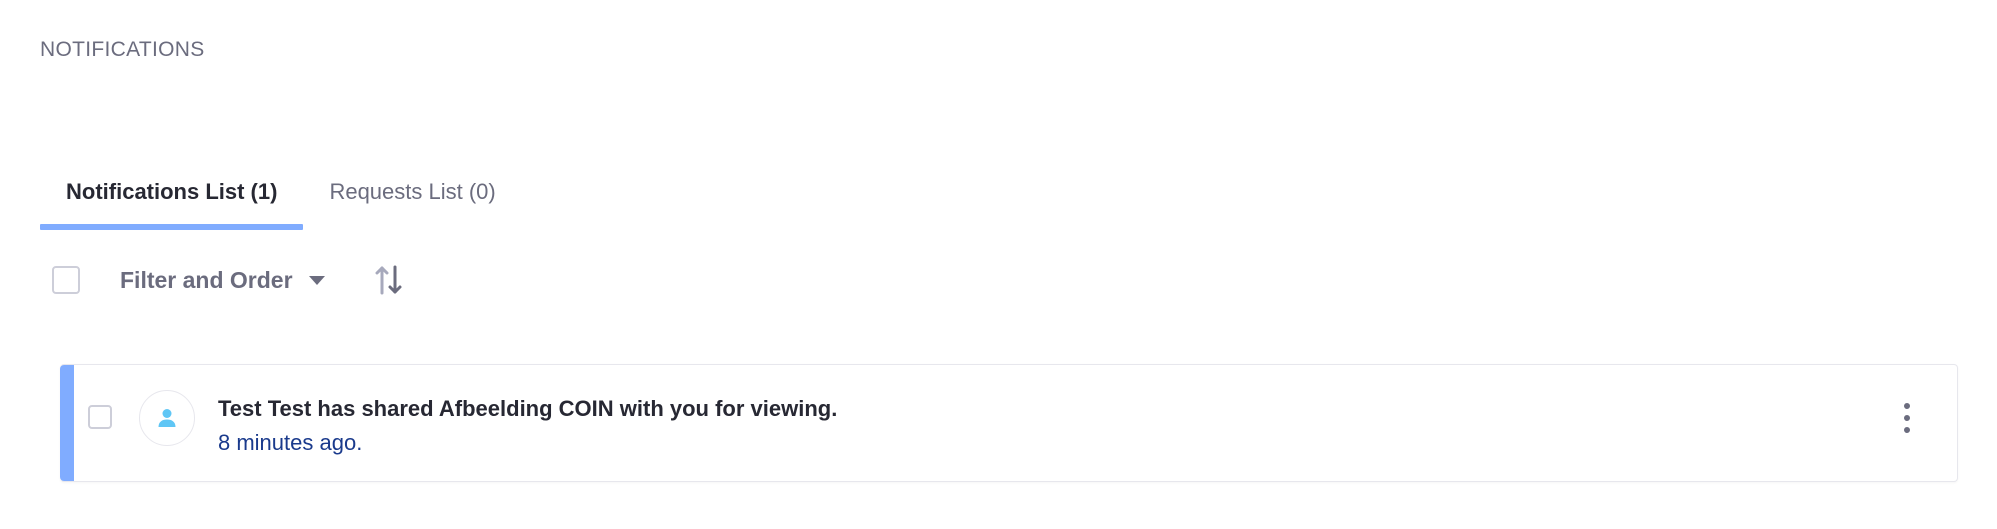 The image size is (1997, 529). I want to click on sort-order-button, so click(389, 280).